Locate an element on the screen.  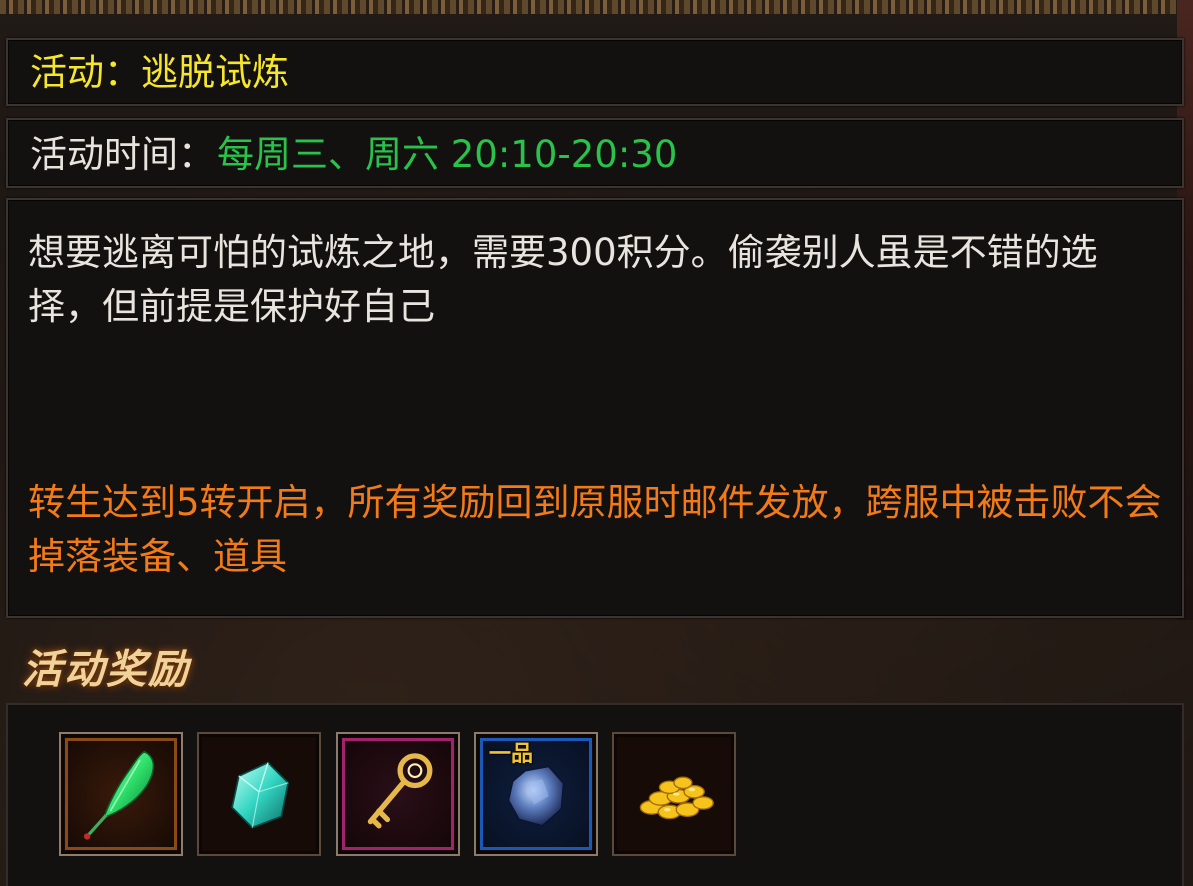
reward-frame: 一品 is located at coordinates (536, 794).